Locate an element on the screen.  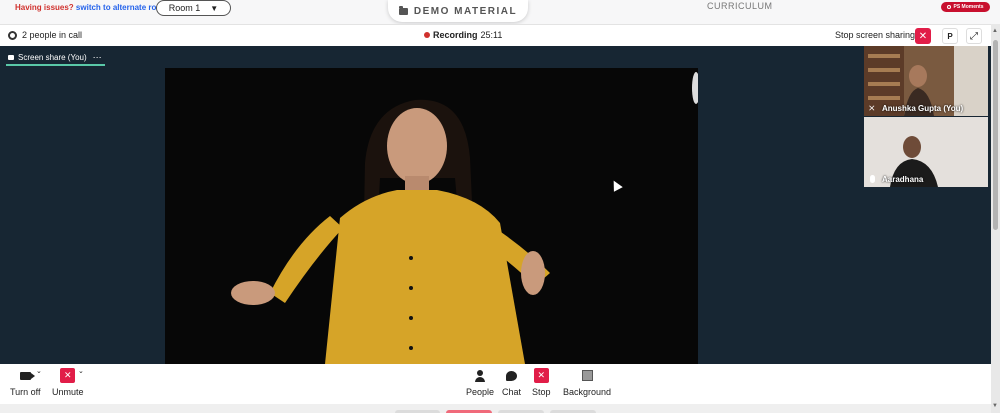
people-label: People is located at coordinates (480, 392).